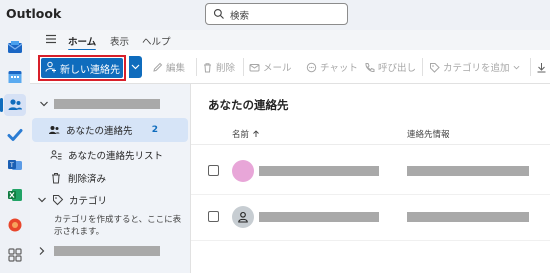  I want to click on contact-count-badge: 2, so click(154, 130).